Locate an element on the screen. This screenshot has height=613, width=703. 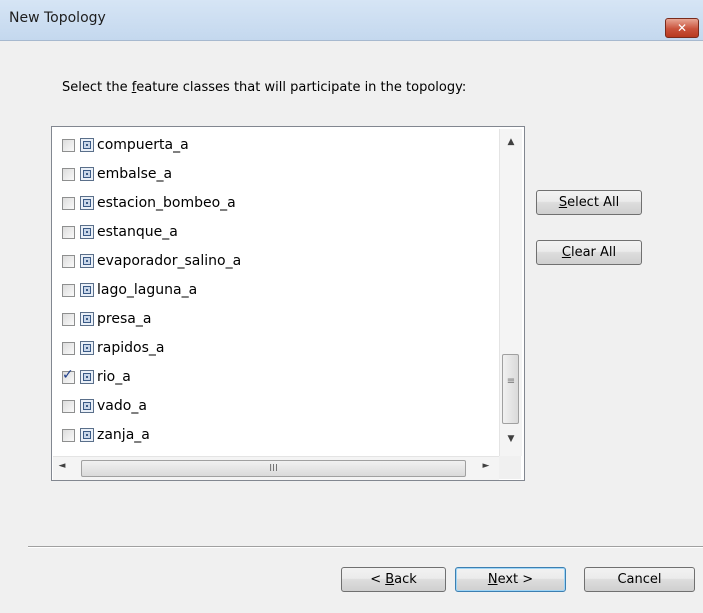
feature-class-label: estacion_bombeo_a is located at coordinates (166, 203).